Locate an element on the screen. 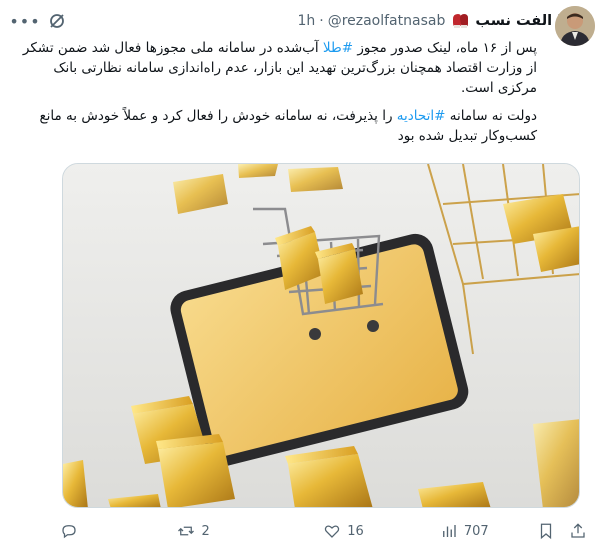 This screenshot has height=557, width=607. bookmark-icon is located at coordinates (546, 531).